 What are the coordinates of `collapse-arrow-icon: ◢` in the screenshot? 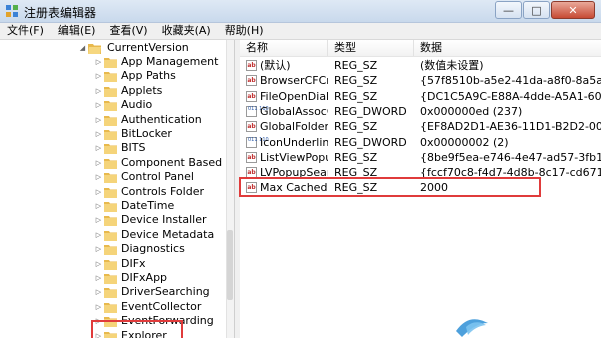 It's located at (82, 48).